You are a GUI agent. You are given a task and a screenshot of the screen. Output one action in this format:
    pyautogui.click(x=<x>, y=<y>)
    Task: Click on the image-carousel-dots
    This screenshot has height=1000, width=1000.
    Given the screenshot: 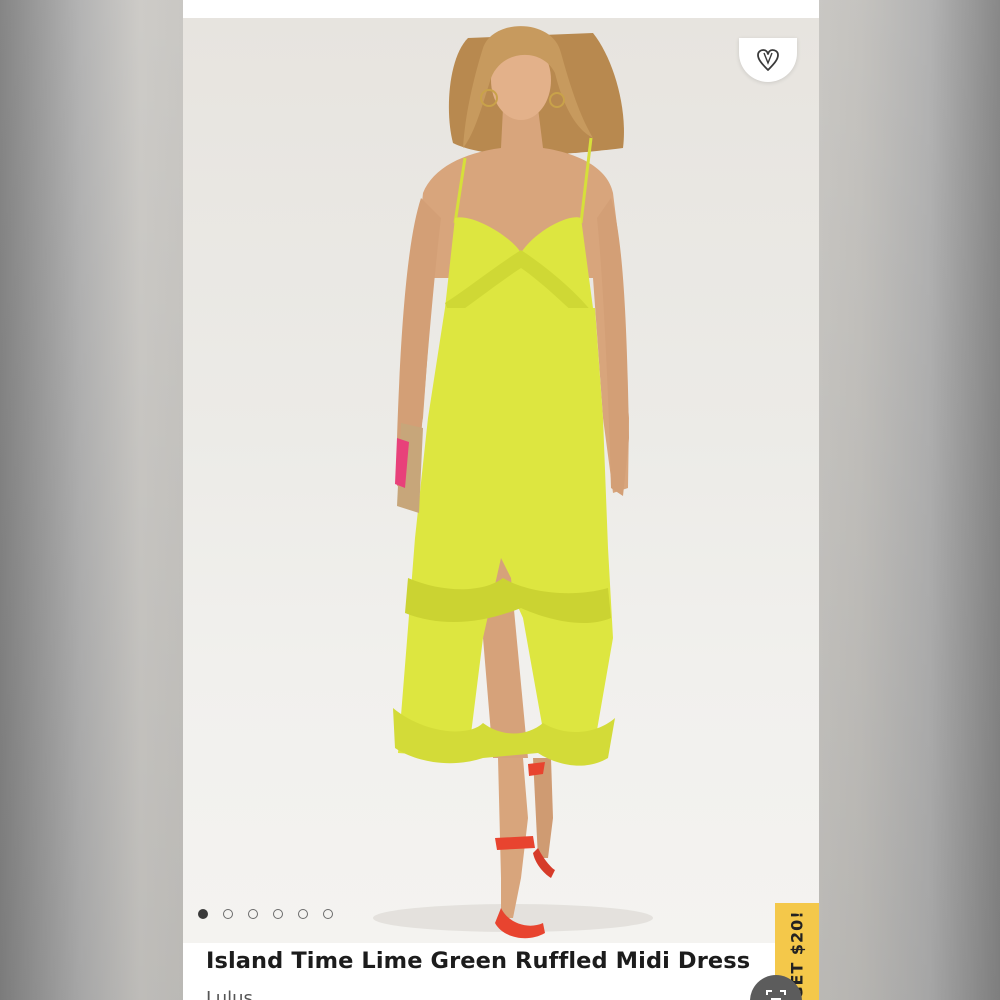 What is the action you would take?
    pyautogui.click(x=265, y=914)
    